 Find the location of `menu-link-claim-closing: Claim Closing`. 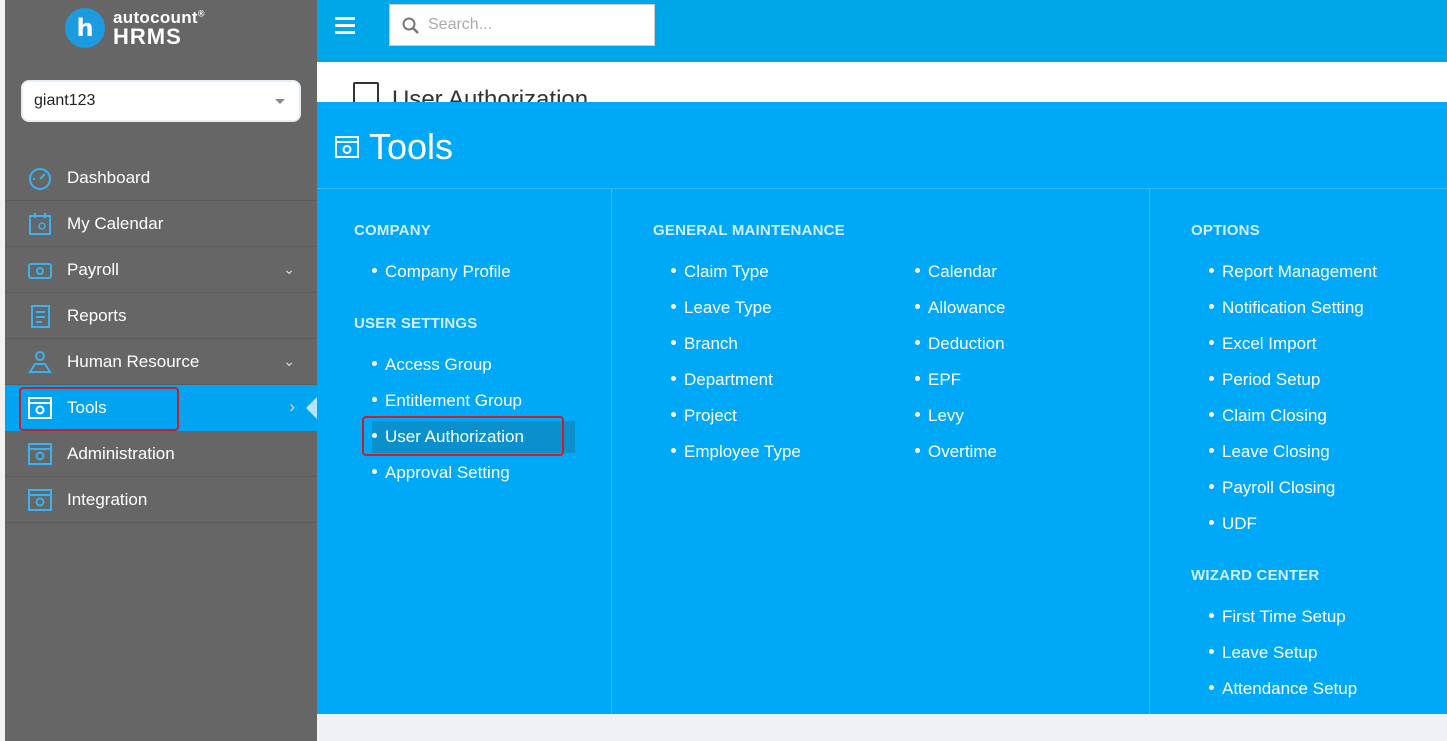

menu-link-claim-closing: Claim Closing is located at coordinates (1268, 416).